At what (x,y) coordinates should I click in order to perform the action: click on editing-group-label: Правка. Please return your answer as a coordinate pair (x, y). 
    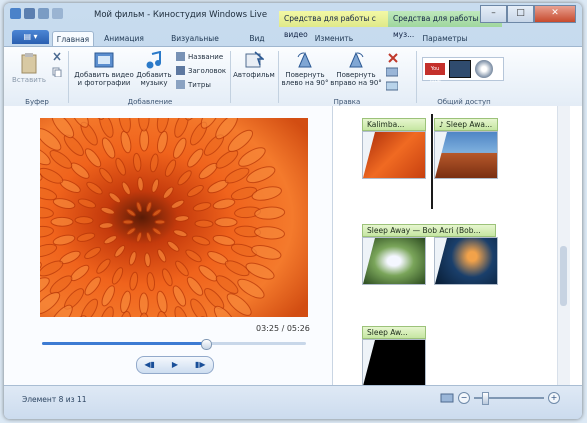
    Looking at the image, I should click on (347, 102).